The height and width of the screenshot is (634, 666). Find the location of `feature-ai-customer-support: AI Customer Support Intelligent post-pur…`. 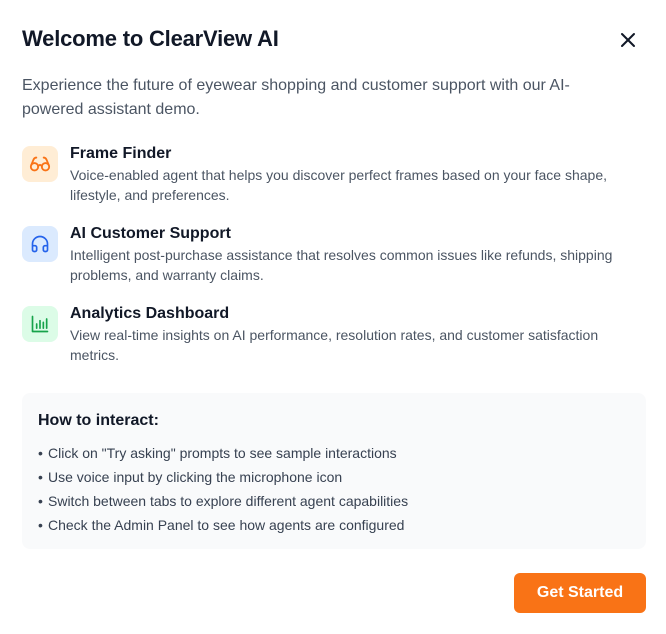

feature-ai-customer-support: AI Customer Support Intelligent post-pur… is located at coordinates (332, 255).